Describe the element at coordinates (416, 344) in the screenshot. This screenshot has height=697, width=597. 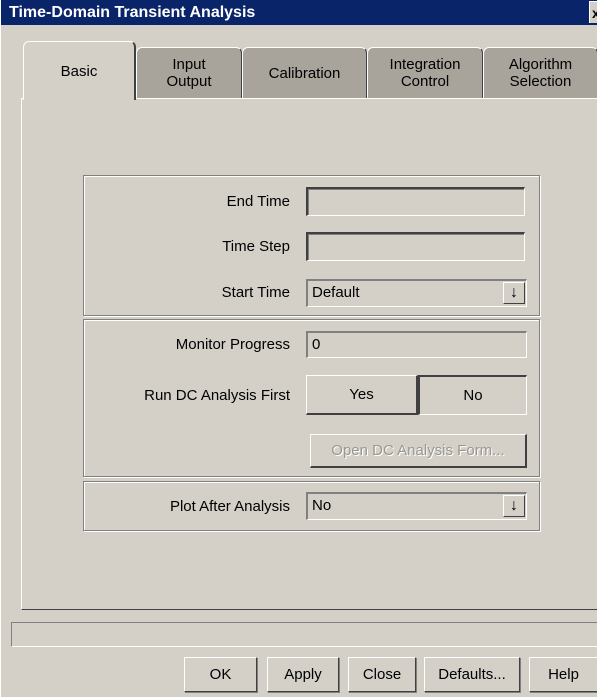
I see `monitor-progress-input: 0` at that location.